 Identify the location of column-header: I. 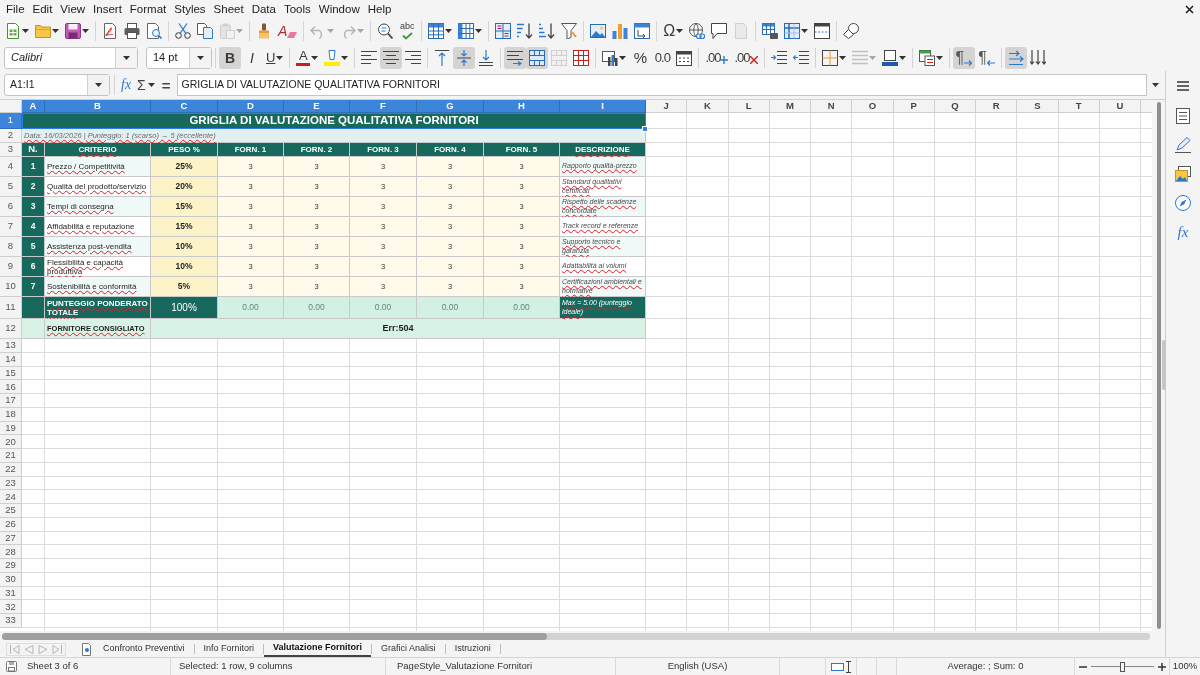
(603, 106).